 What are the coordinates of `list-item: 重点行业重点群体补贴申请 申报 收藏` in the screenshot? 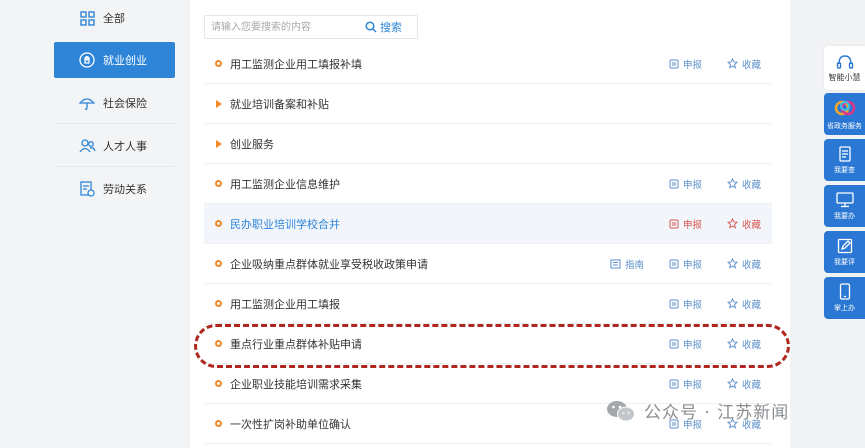 It's located at (488, 344).